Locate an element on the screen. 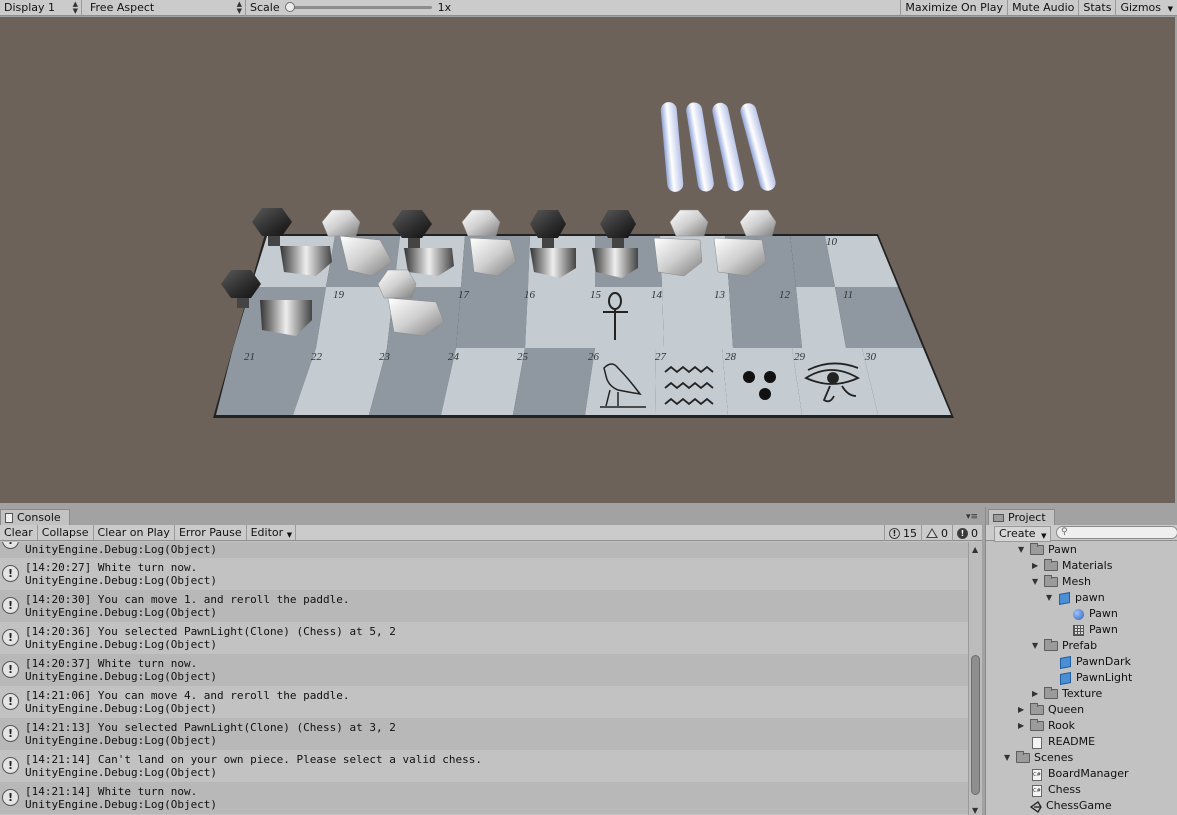 This screenshot has height=815, width=1177. display-dropdown: Display 1 ▲ ▼ is located at coordinates (41, 8).